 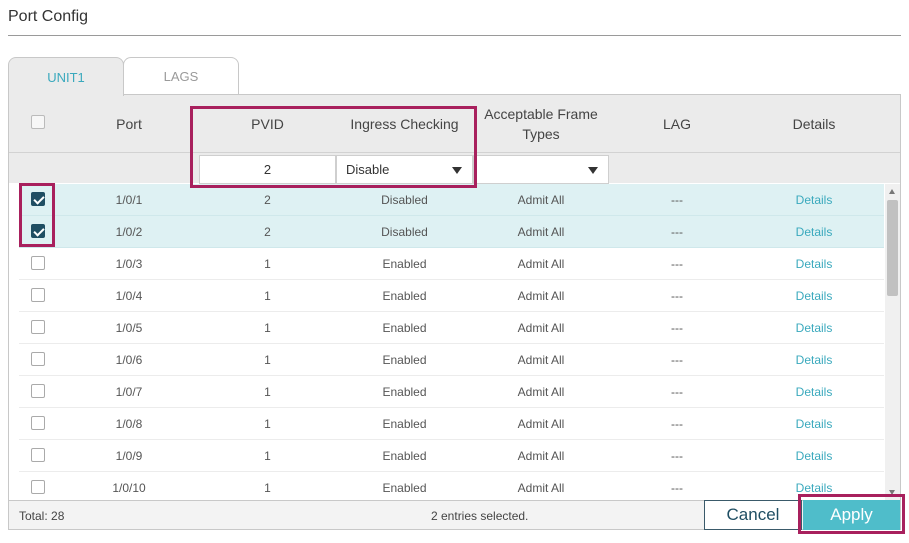 I want to click on page-title: Port Config, so click(x=48, y=16).